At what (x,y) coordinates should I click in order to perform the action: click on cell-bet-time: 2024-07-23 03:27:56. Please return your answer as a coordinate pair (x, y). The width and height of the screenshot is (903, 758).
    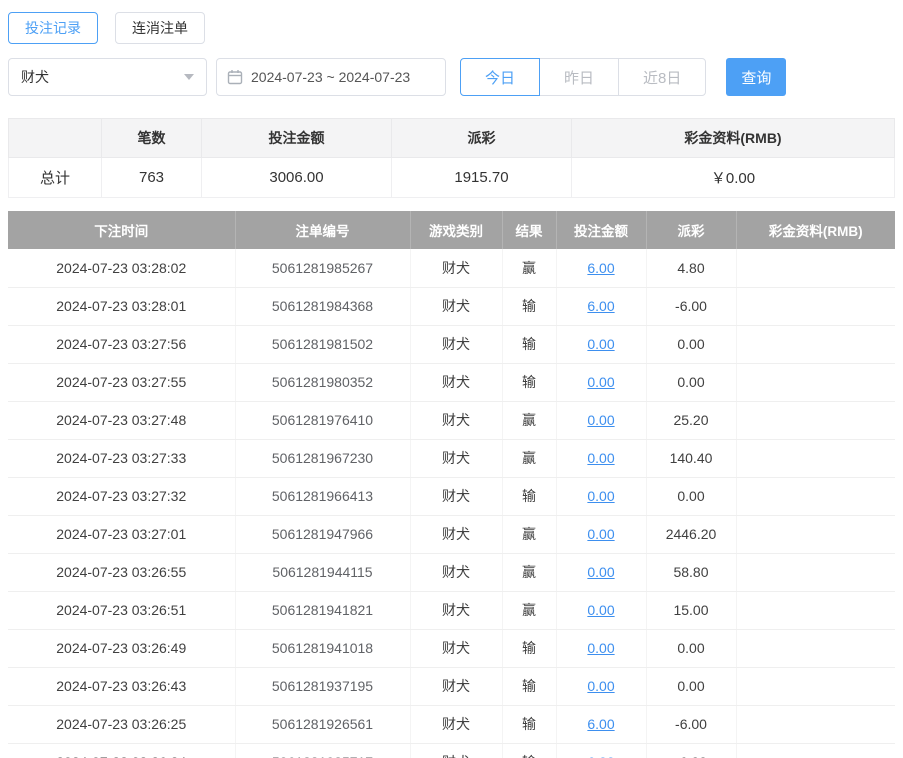
    Looking at the image, I should click on (122, 344).